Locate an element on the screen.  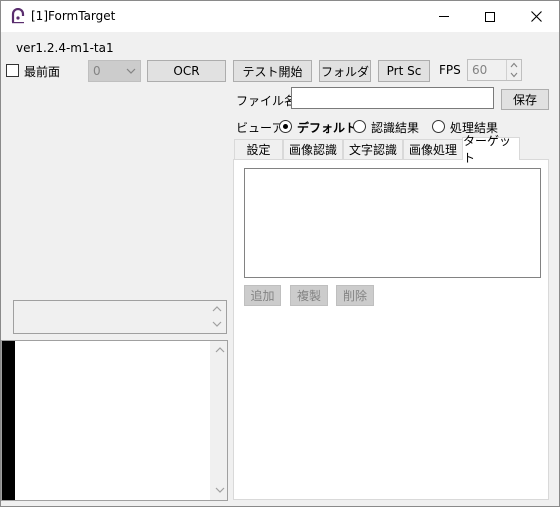
minimize-icon is located at coordinates (444, 16).